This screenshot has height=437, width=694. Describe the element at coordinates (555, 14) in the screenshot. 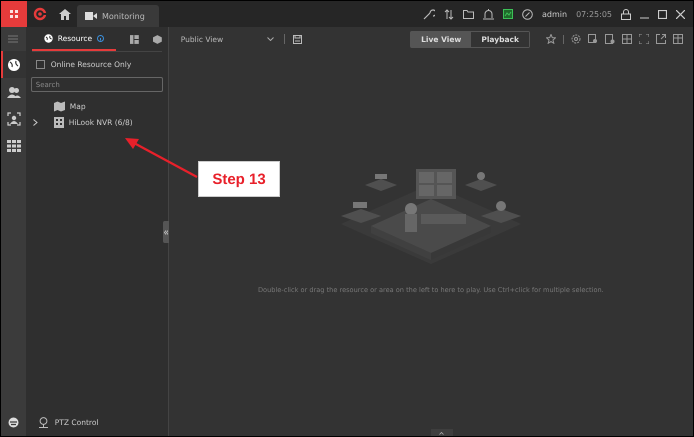

I see `user-name: admin` at that location.